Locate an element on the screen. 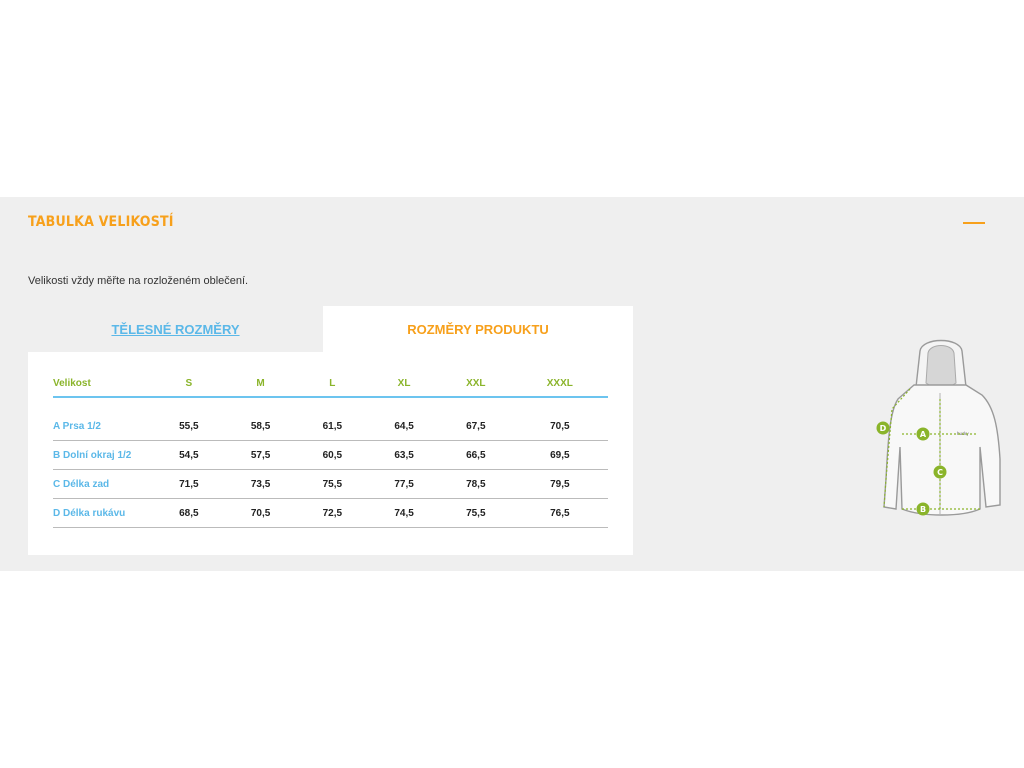 The width and height of the screenshot is (1024, 768). row-label: D Délka rukávu is located at coordinates (103, 513).